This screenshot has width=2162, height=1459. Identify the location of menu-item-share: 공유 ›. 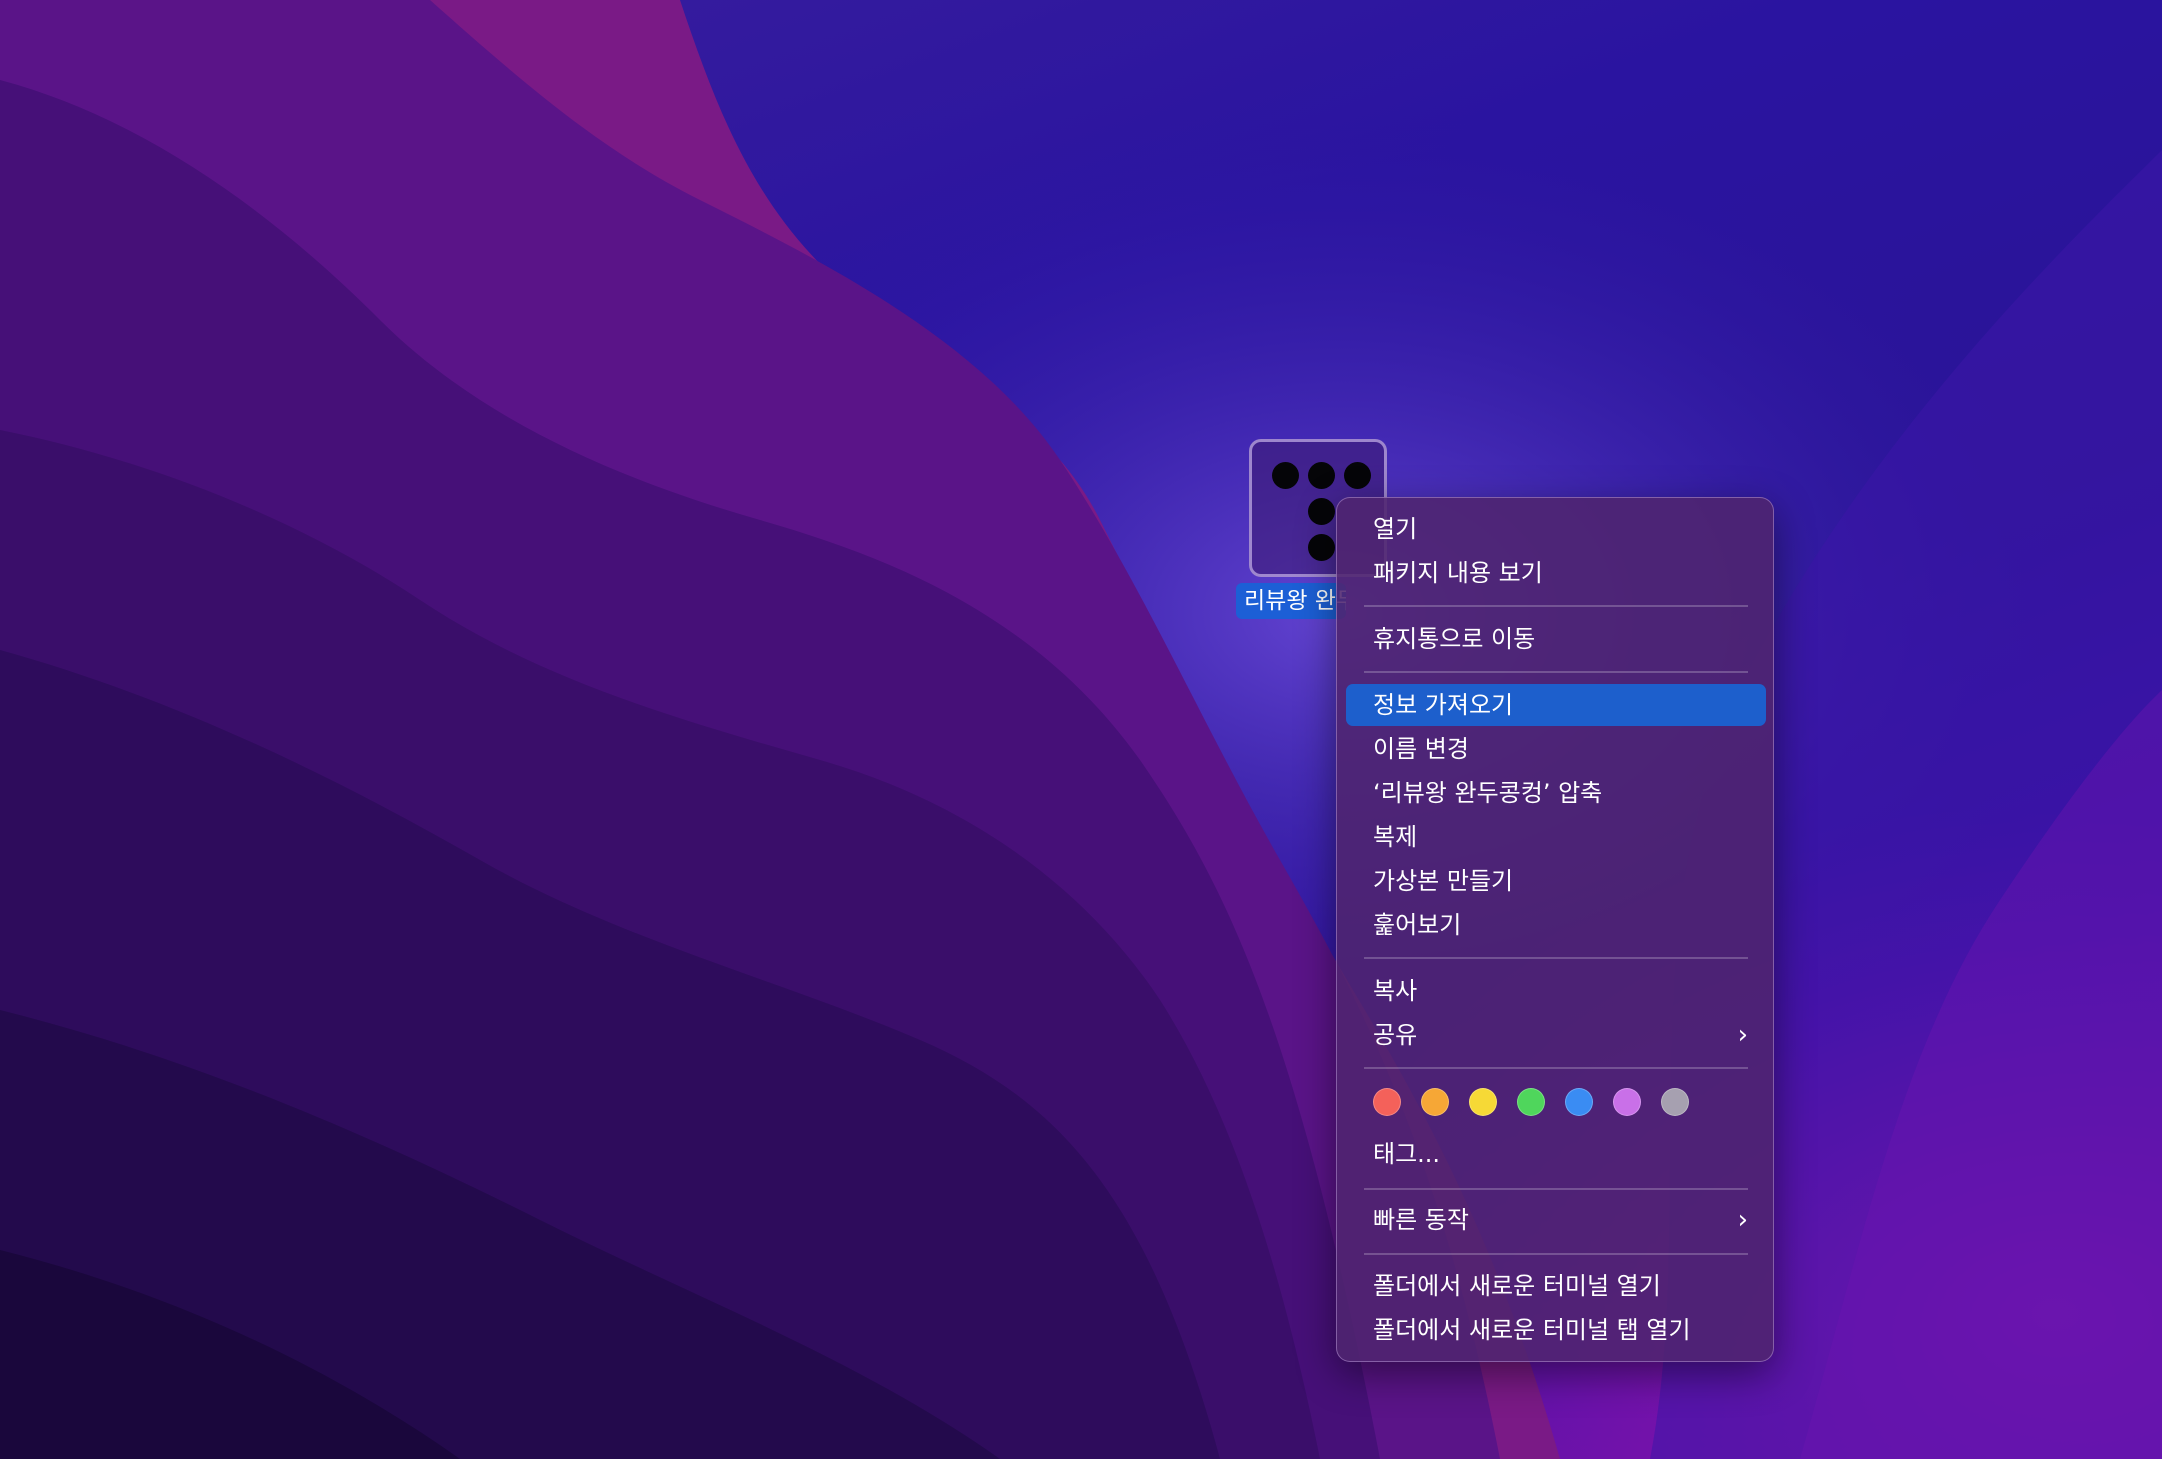
(1556, 1035).